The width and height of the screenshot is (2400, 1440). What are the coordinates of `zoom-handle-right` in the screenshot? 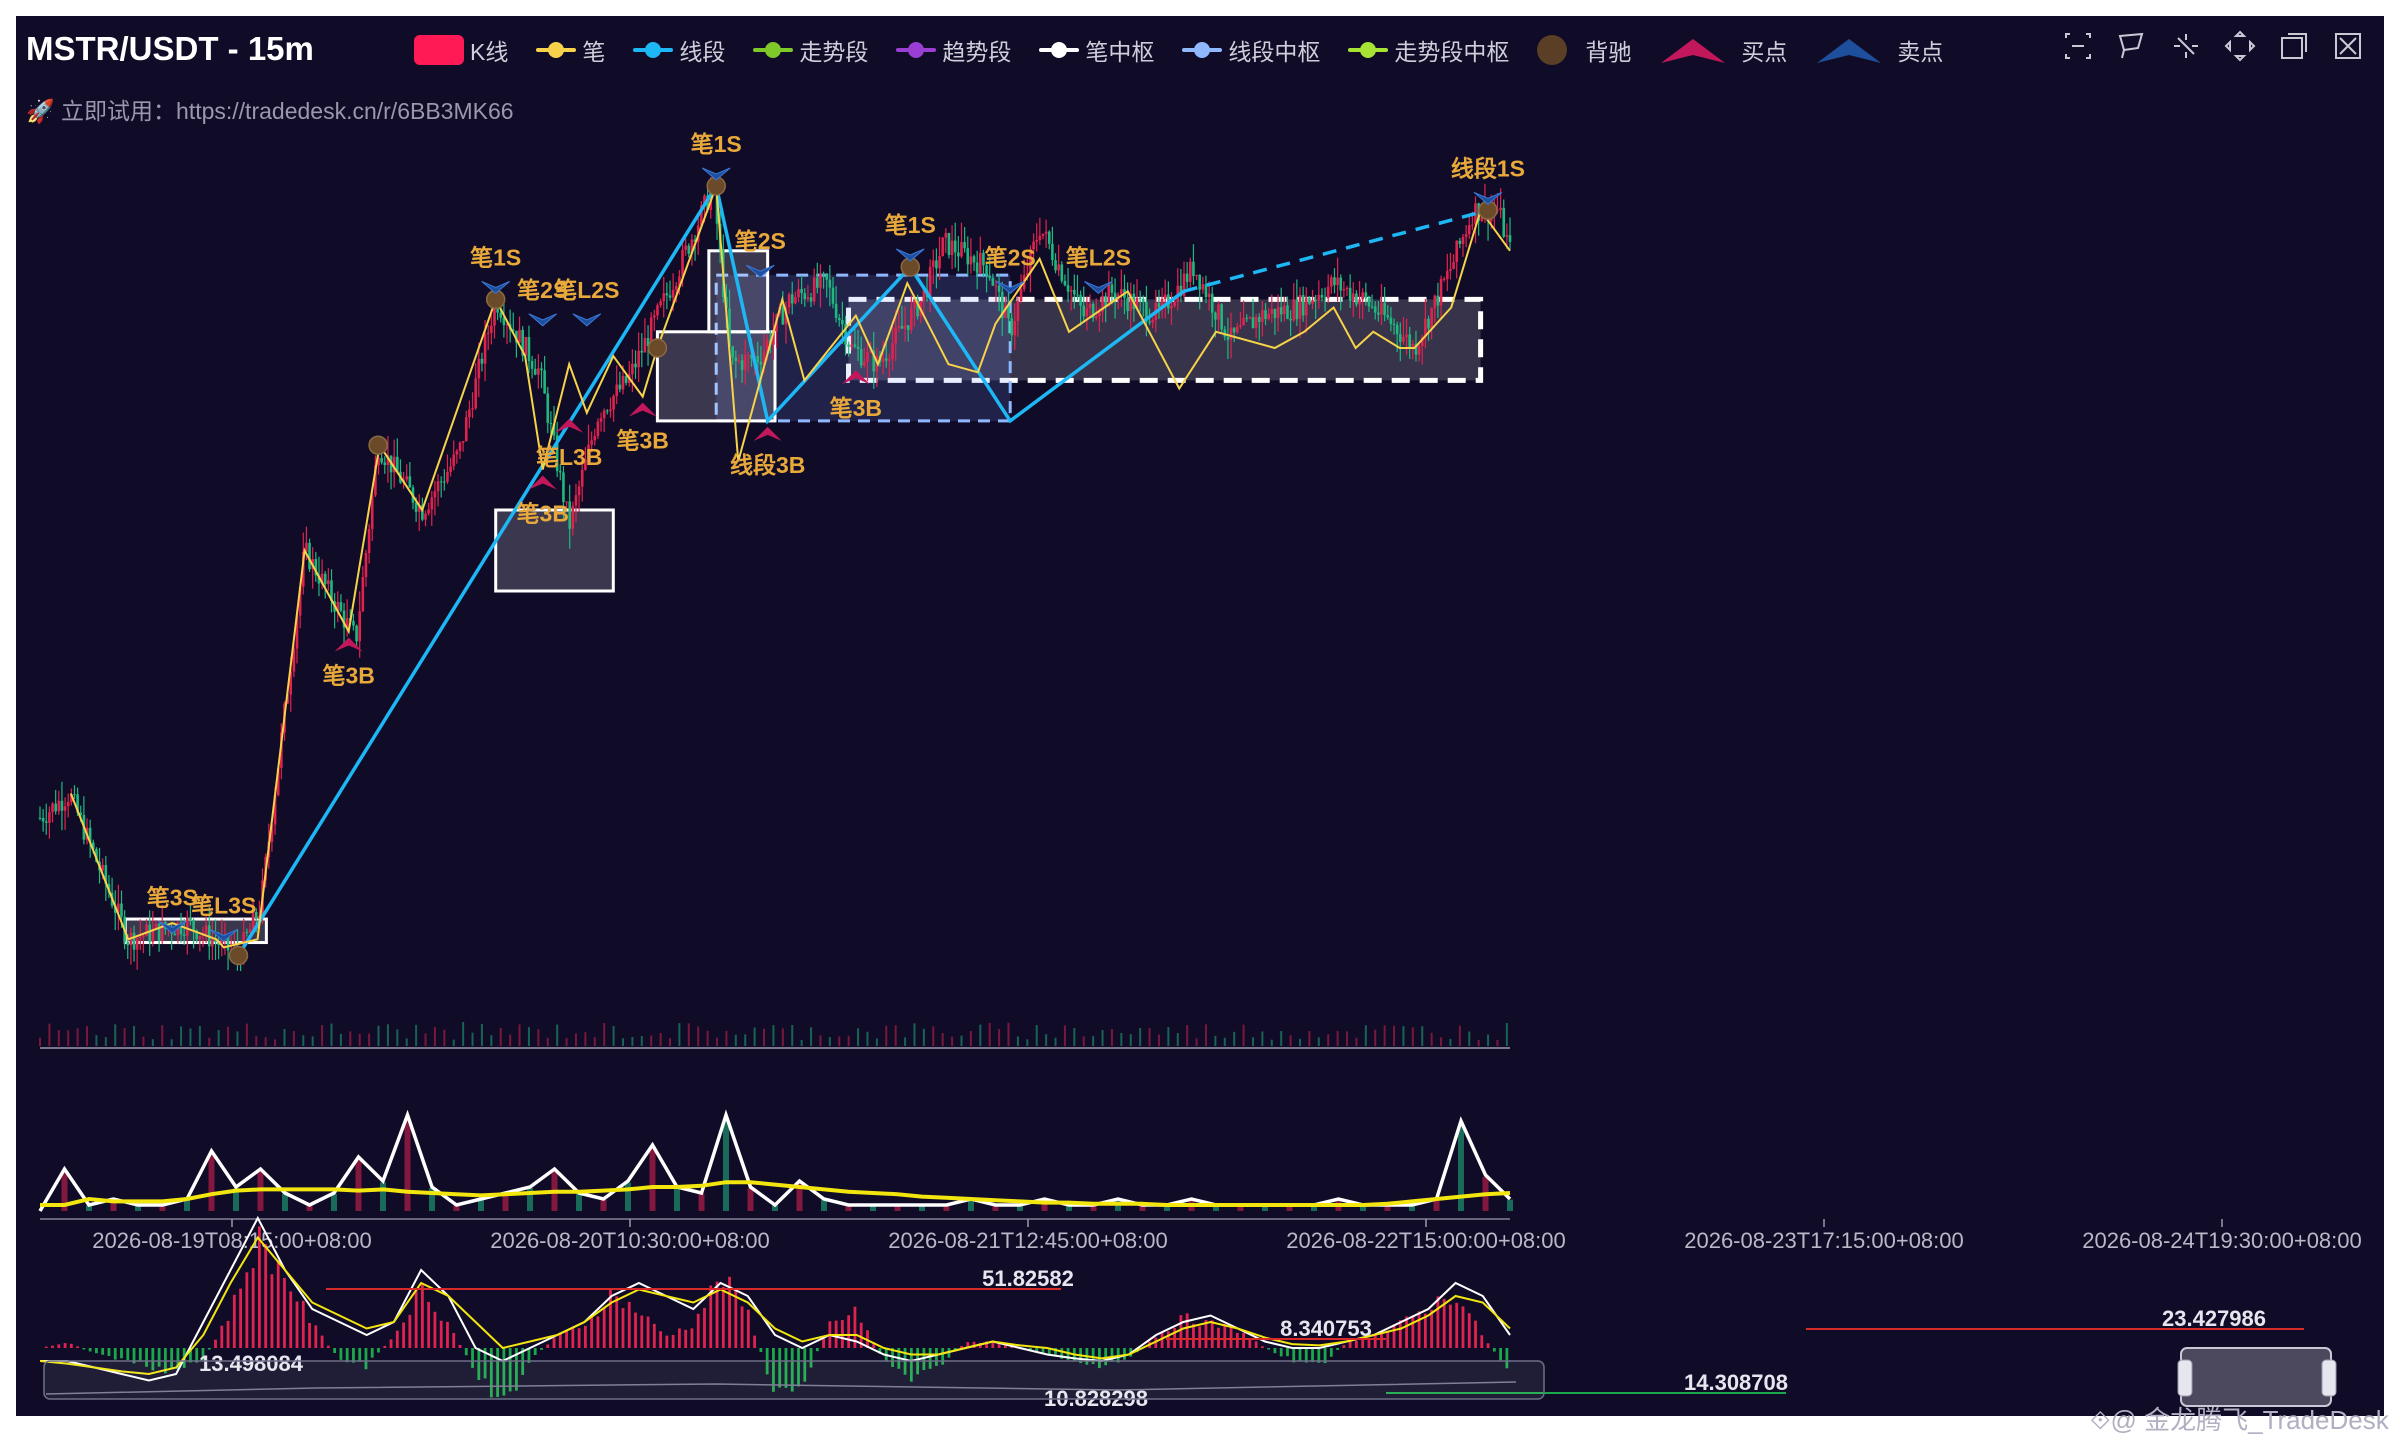 It's located at (2329, 1378).